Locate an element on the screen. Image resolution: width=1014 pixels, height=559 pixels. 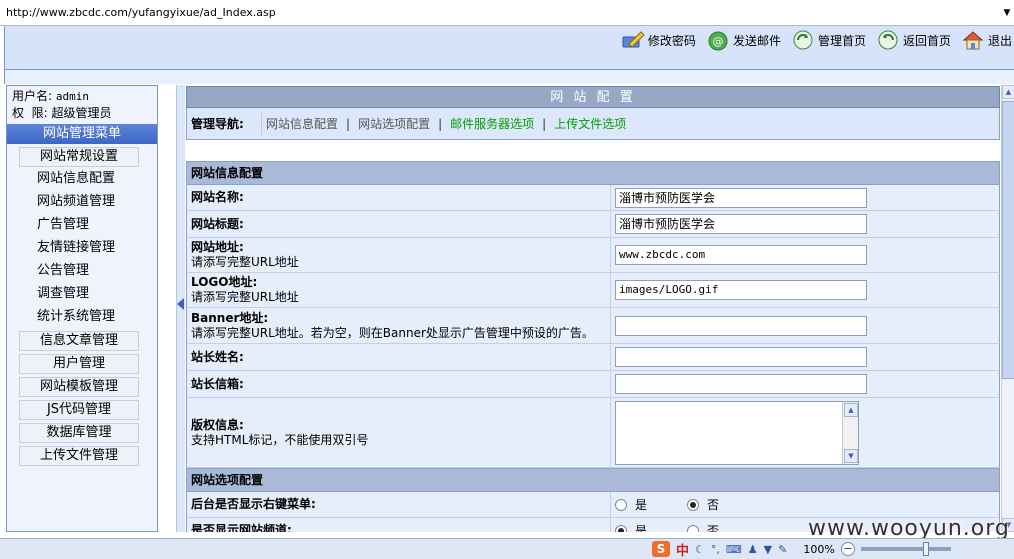
site-url-label: 网站地址: is located at coordinates (217, 247).